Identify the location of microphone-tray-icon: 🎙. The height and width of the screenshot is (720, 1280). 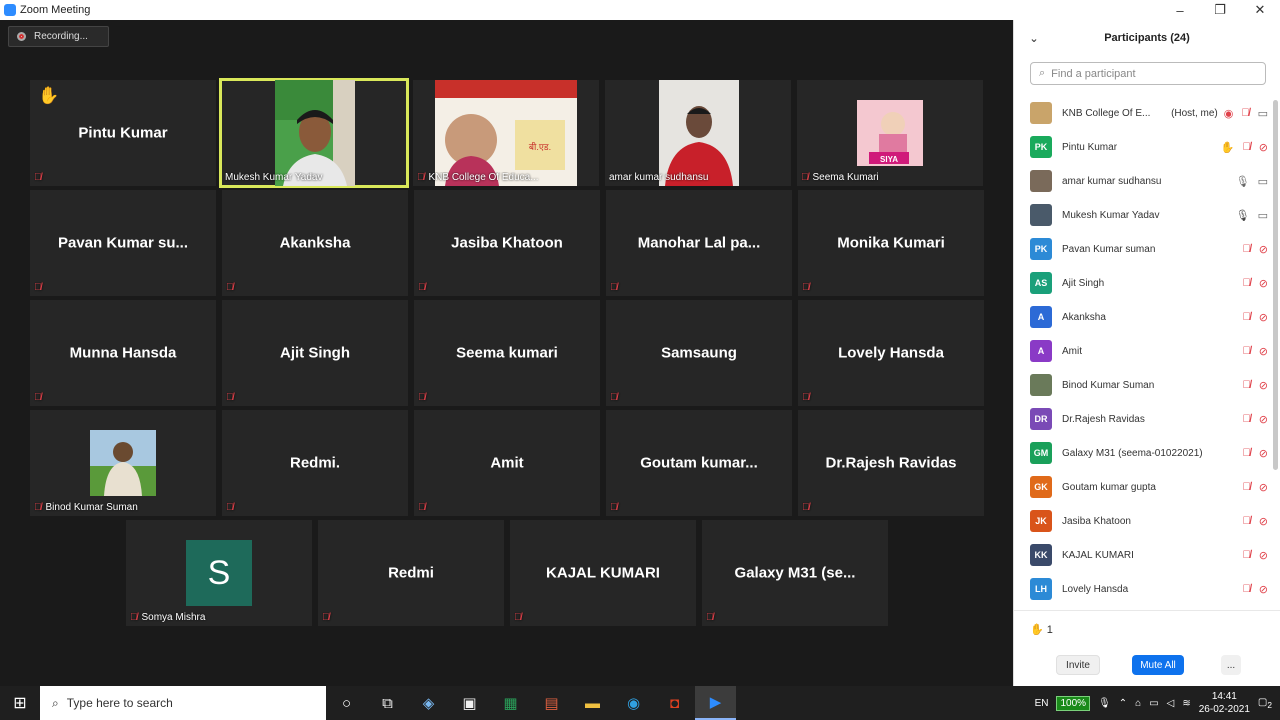
(1104, 703).